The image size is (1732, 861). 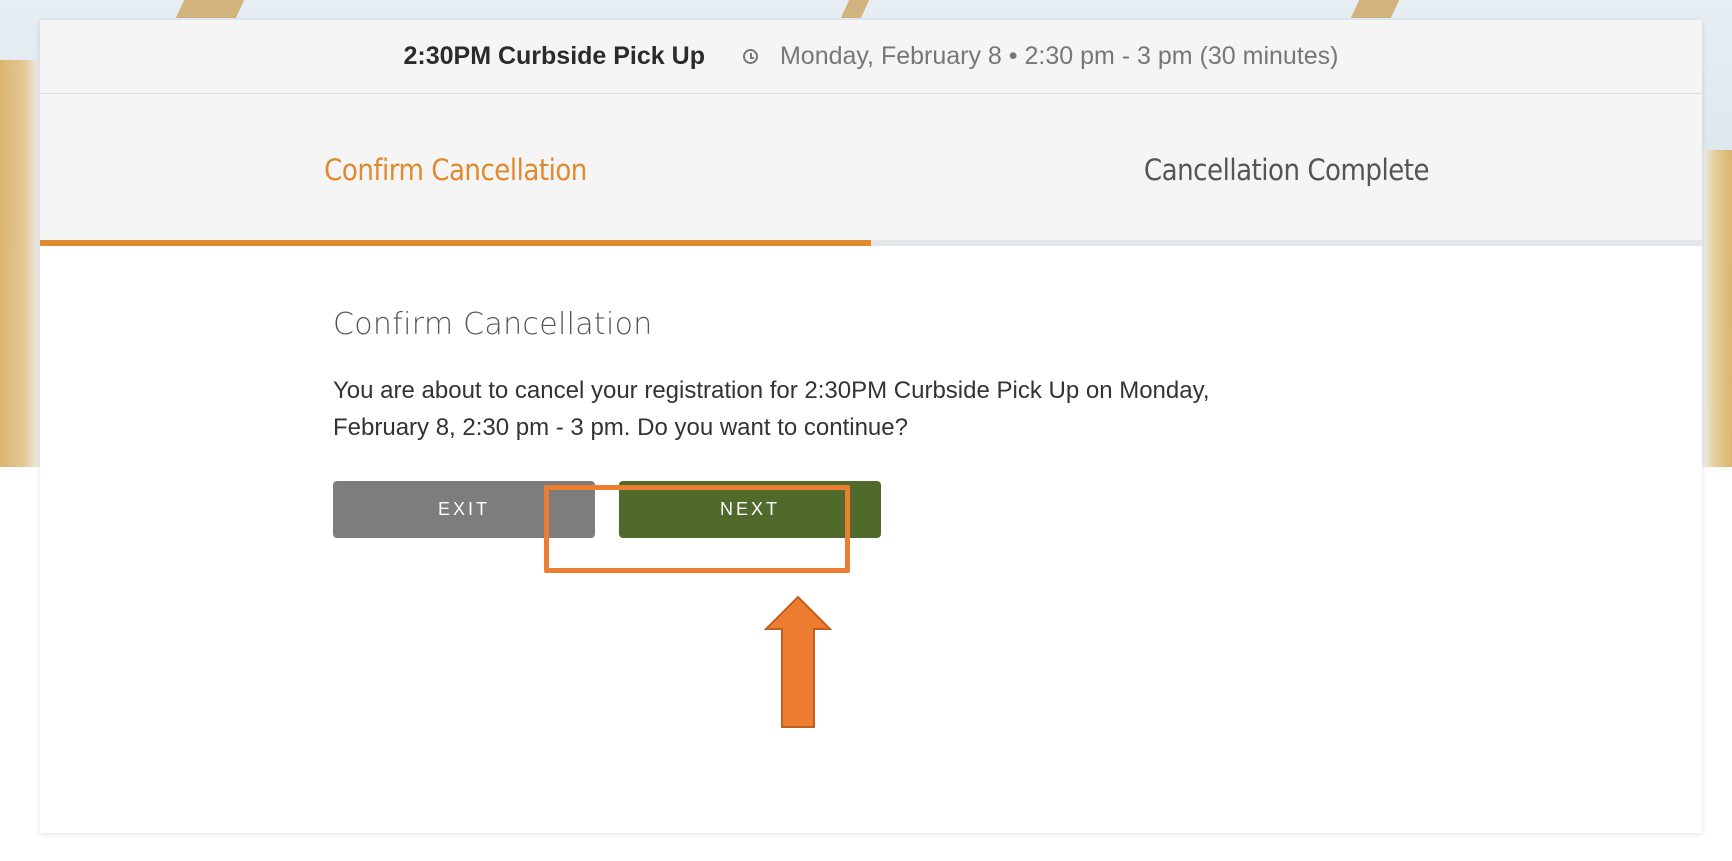 What do you see at coordinates (1286, 243) in the screenshot?
I see `step-progress-bar-inactive` at bounding box center [1286, 243].